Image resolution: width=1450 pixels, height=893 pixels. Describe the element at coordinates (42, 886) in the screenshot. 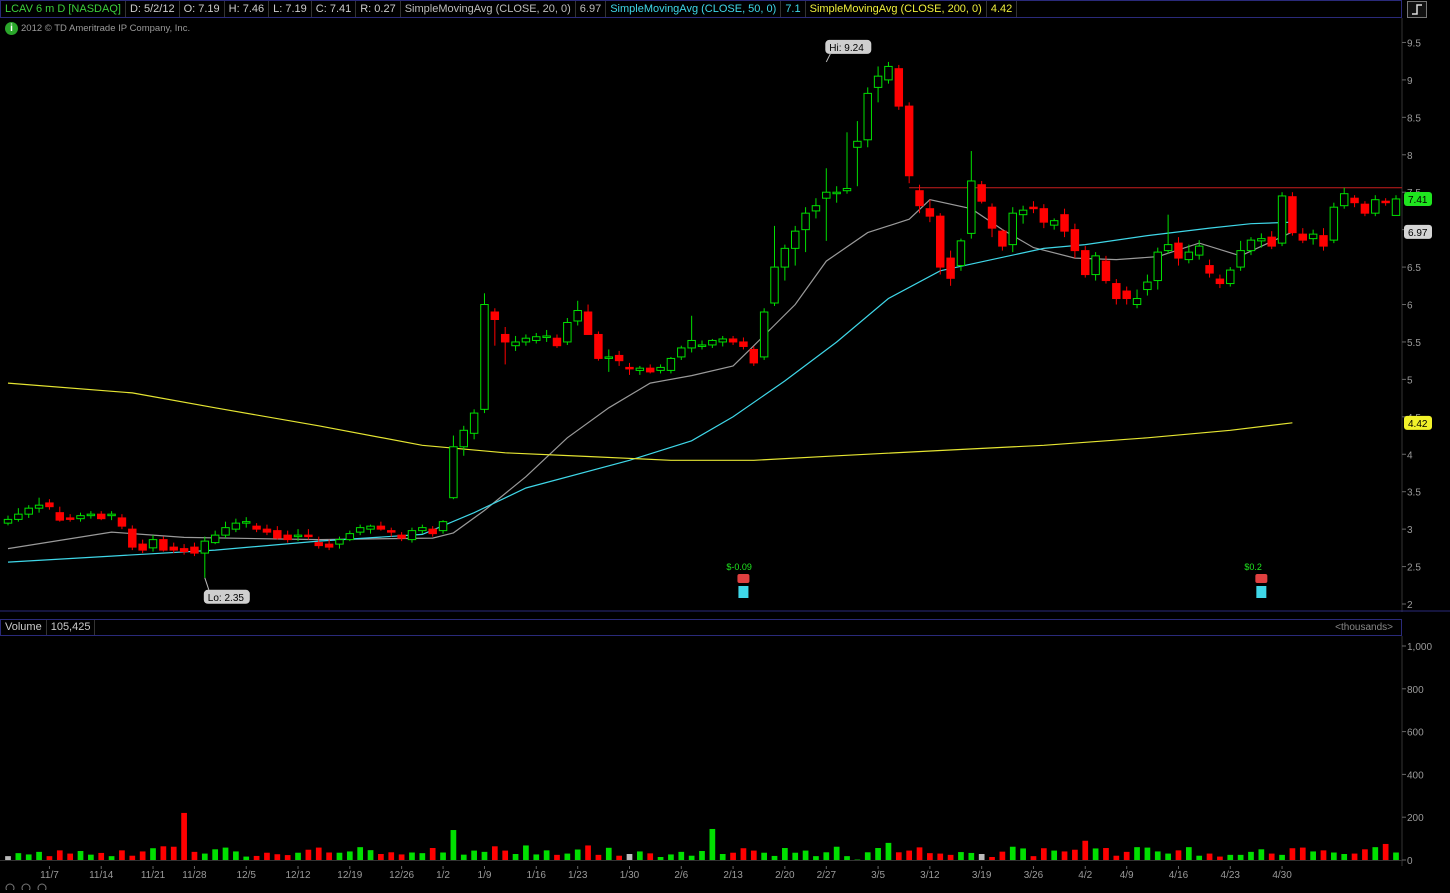

I see `scroll-control-icon` at that location.